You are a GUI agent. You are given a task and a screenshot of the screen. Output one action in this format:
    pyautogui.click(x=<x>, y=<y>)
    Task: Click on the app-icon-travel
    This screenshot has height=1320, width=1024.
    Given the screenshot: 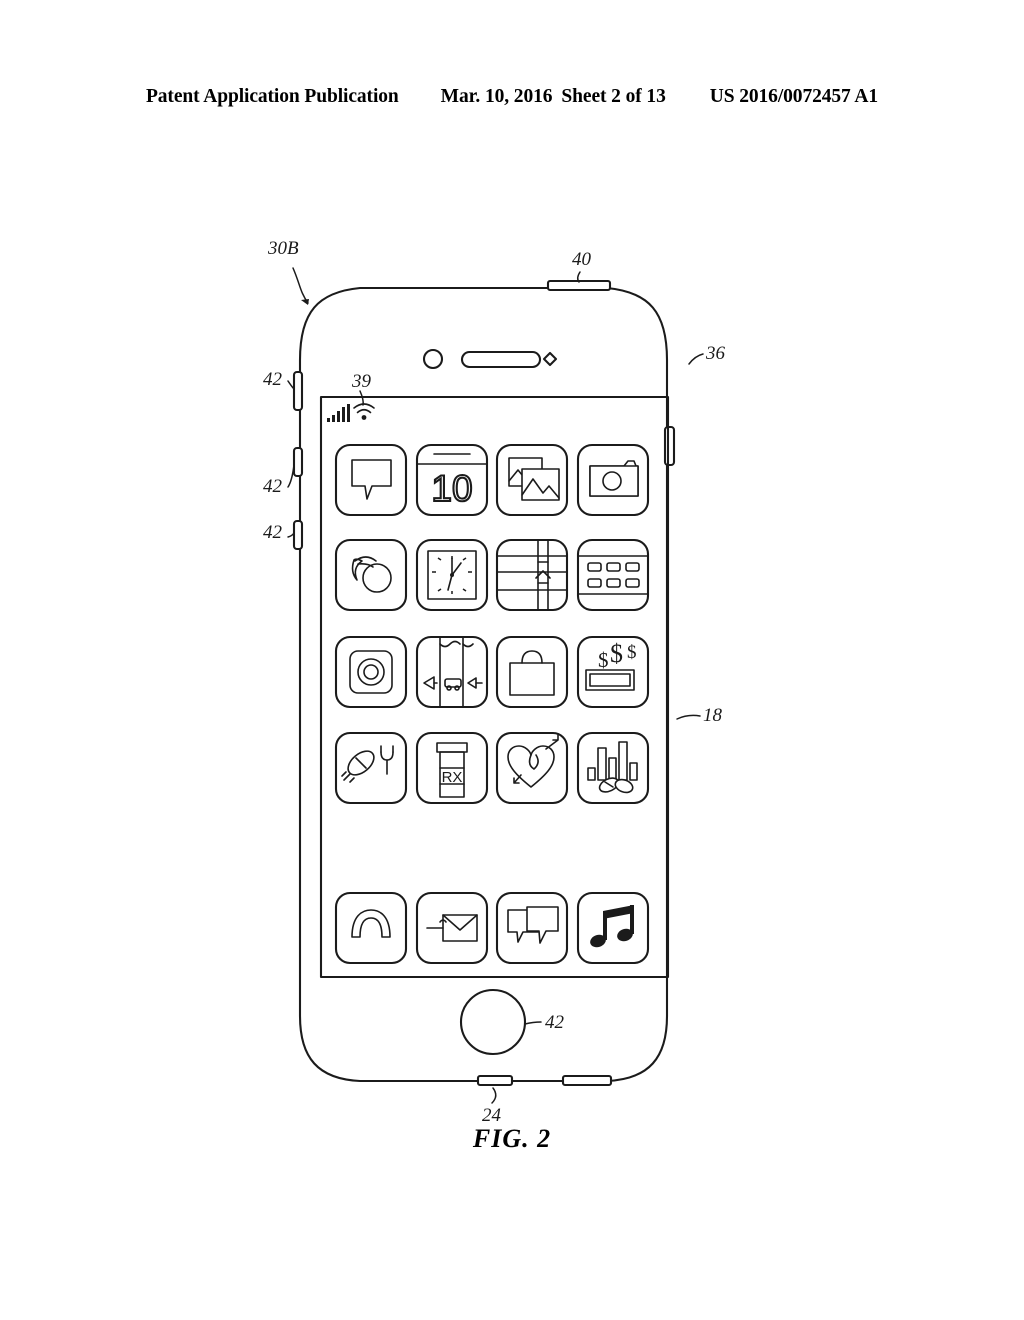 What is the action you would take?
    pyautogui.click(x=452, y=672)
    